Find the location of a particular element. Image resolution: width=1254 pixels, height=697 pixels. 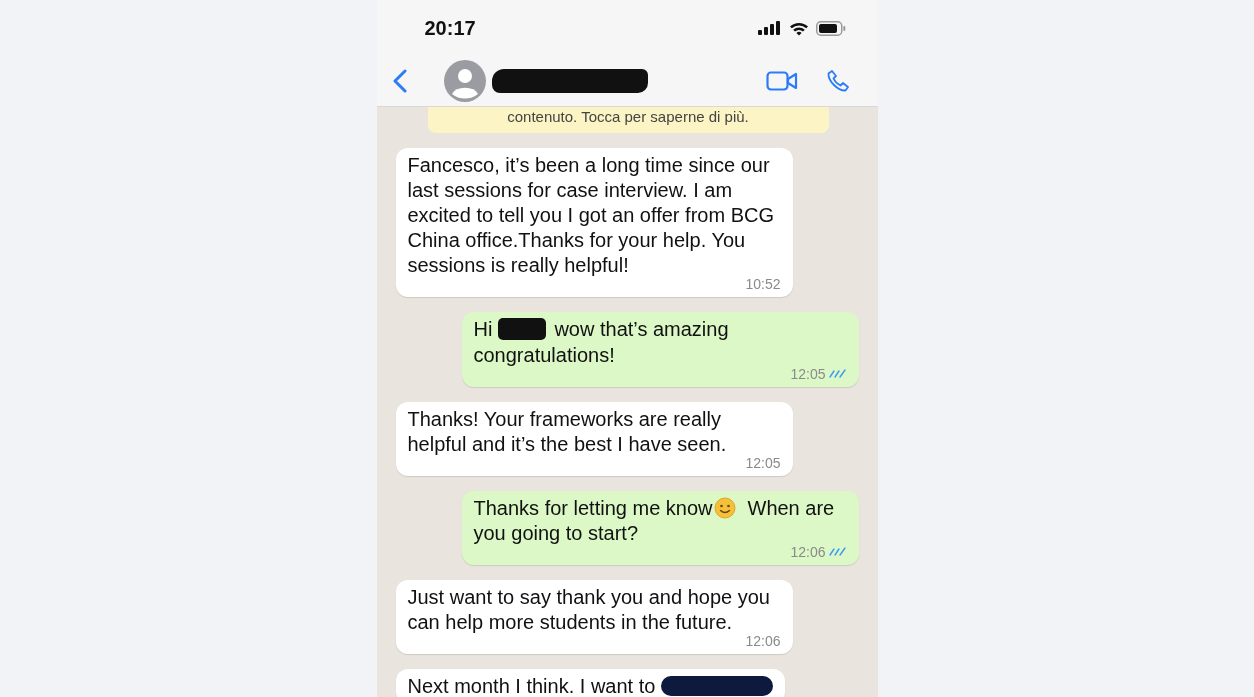

smiley-icon is located at coordinates (724, 508).